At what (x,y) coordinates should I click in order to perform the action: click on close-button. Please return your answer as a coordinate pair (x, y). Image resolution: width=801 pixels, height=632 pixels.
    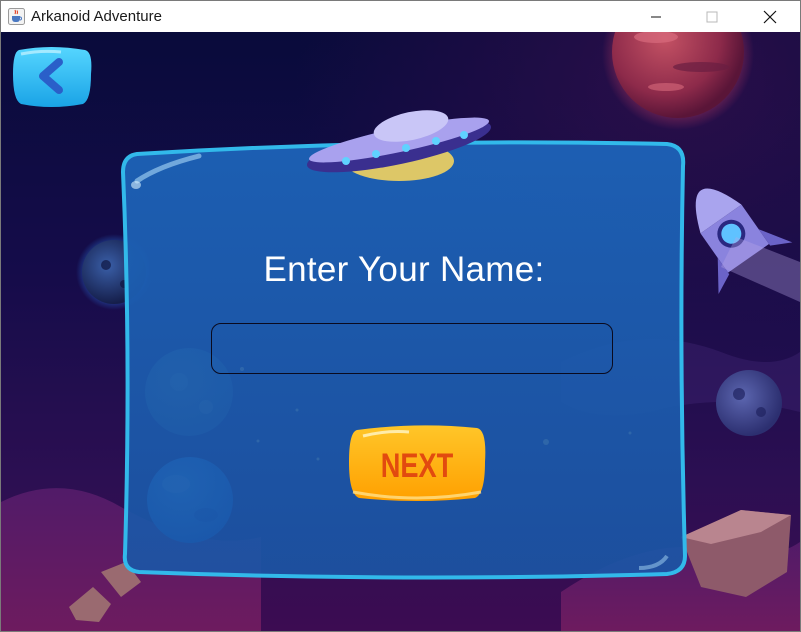
    Looking at the image, I should click on (770, 16).